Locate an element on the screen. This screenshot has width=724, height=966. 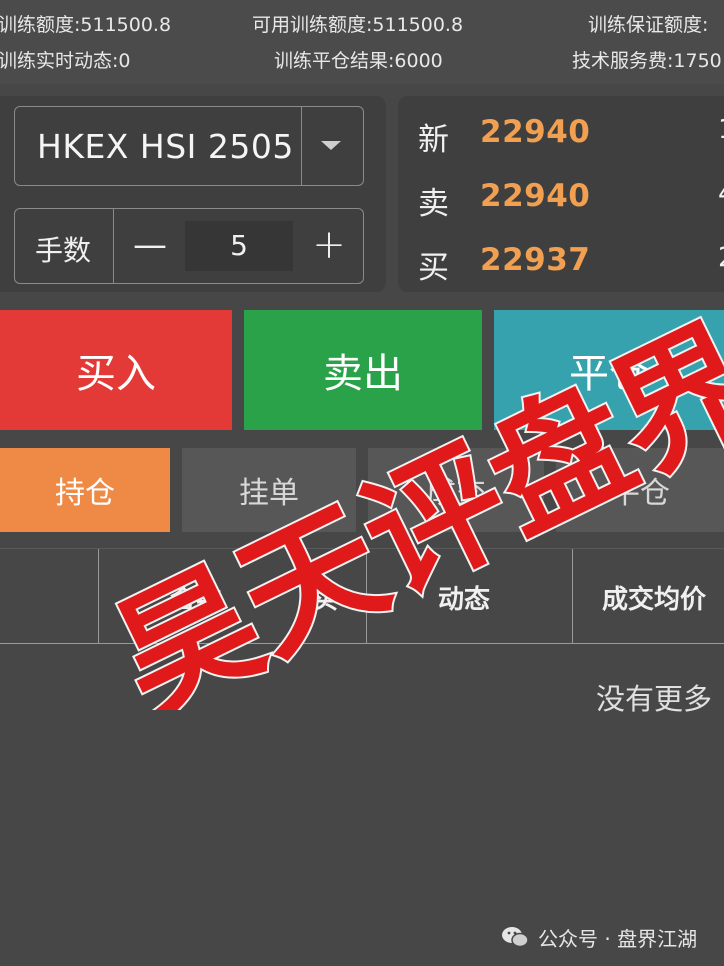
tab-positions: 持仓 is located at coordinates (85, 490).